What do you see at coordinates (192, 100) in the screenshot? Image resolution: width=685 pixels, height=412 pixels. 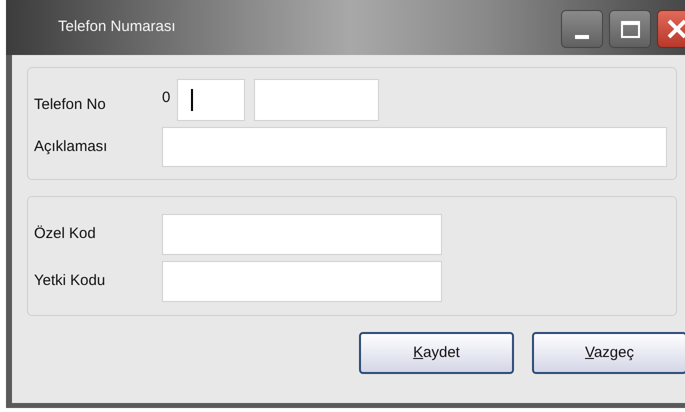 I see `text-cursor` at bounding box center [192, 100].